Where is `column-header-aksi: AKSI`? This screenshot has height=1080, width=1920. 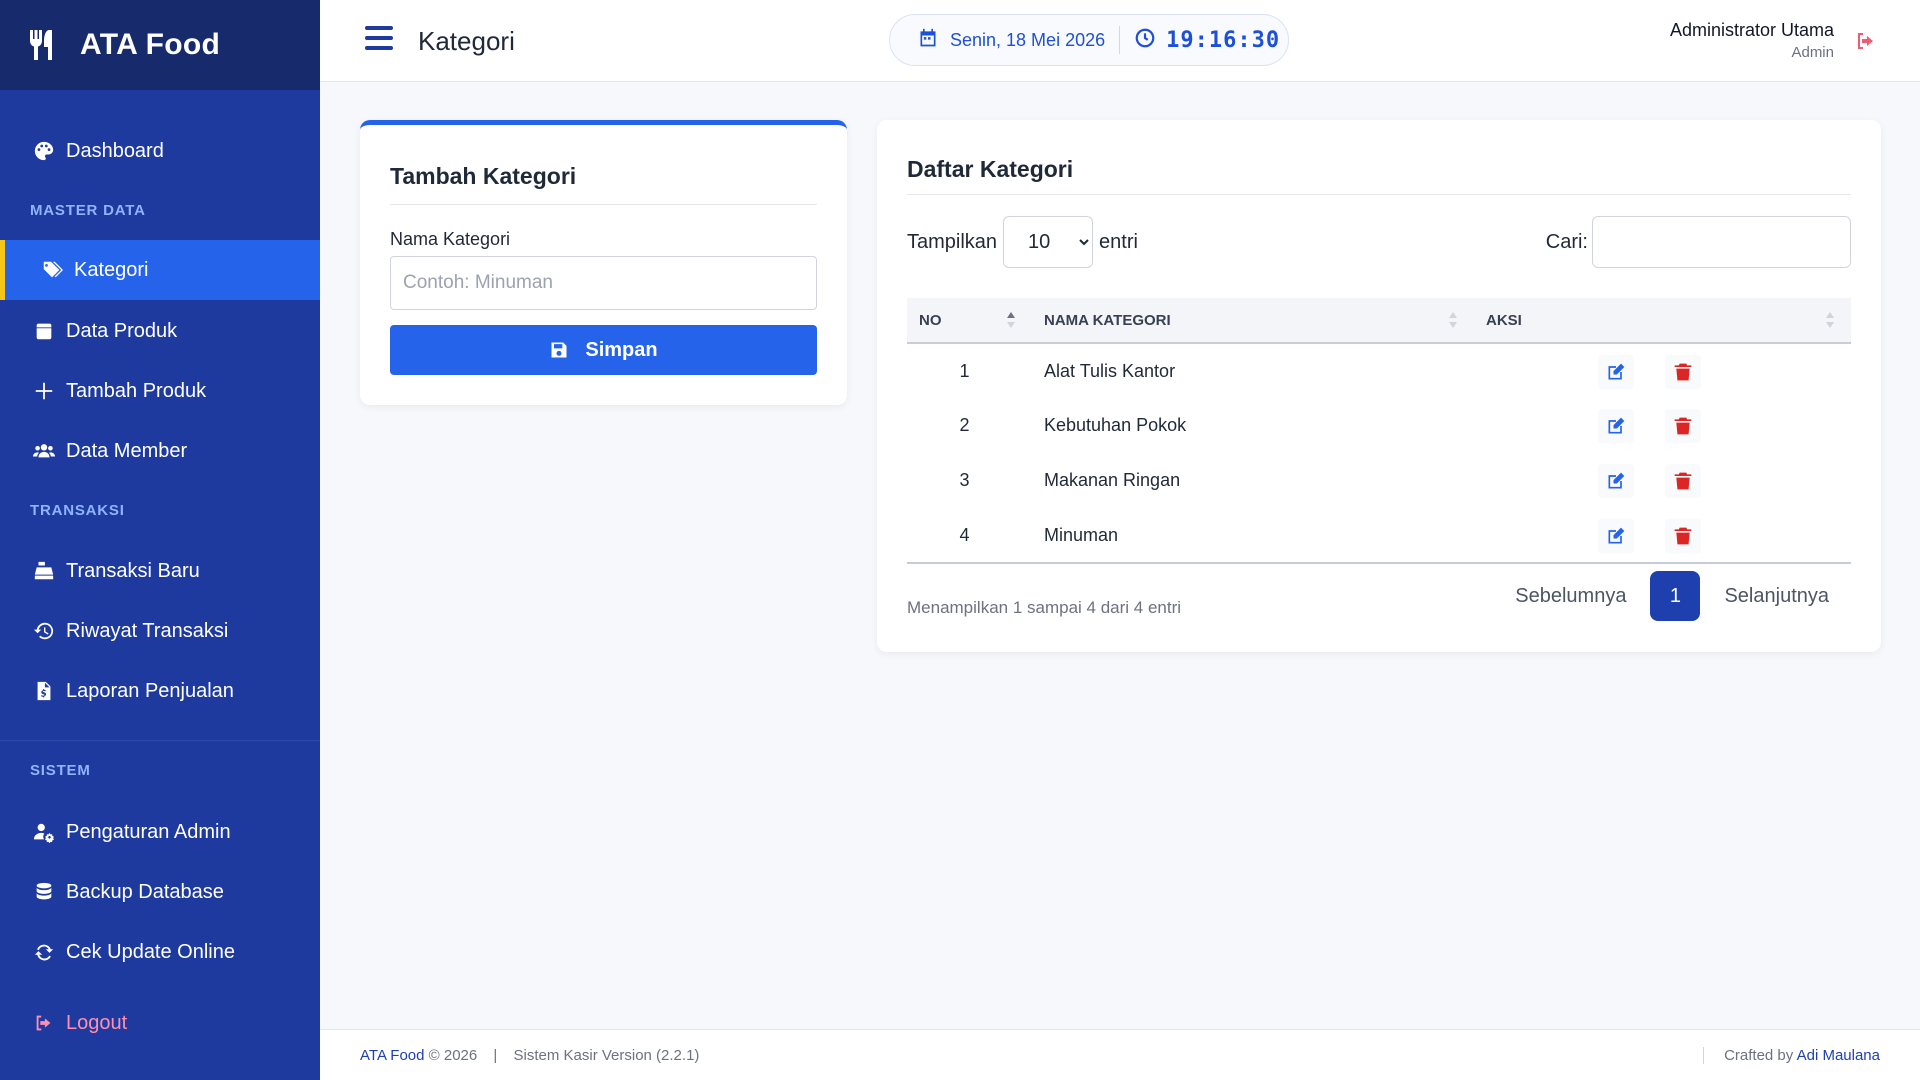
column-header-aksi: AKSI is located at coordinates (1662, 320).